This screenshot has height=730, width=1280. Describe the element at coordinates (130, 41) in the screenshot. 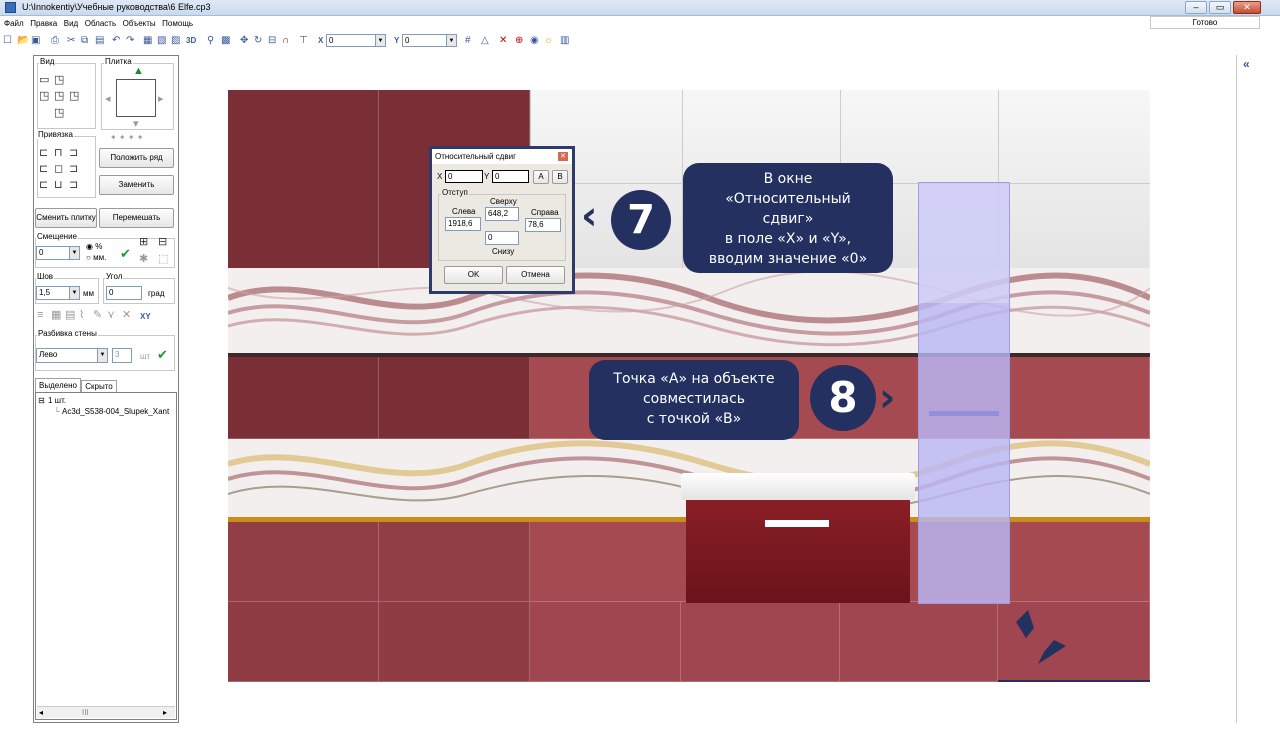

I see `redo-icon: ↷` at that location.